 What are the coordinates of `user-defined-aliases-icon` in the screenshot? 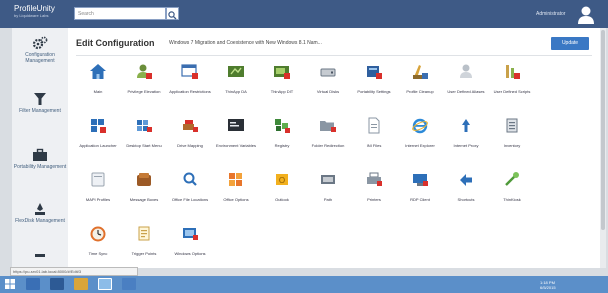 It's located at (466, 71).